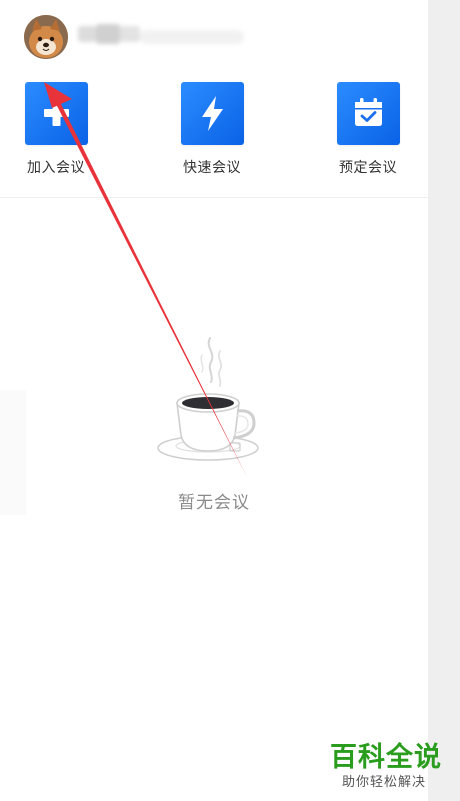 The width and height of the screenshot is (460, 801). Describe the element at coordinates (208, 399) in the screenshot. I see `coffee-cup-icon` at that location.